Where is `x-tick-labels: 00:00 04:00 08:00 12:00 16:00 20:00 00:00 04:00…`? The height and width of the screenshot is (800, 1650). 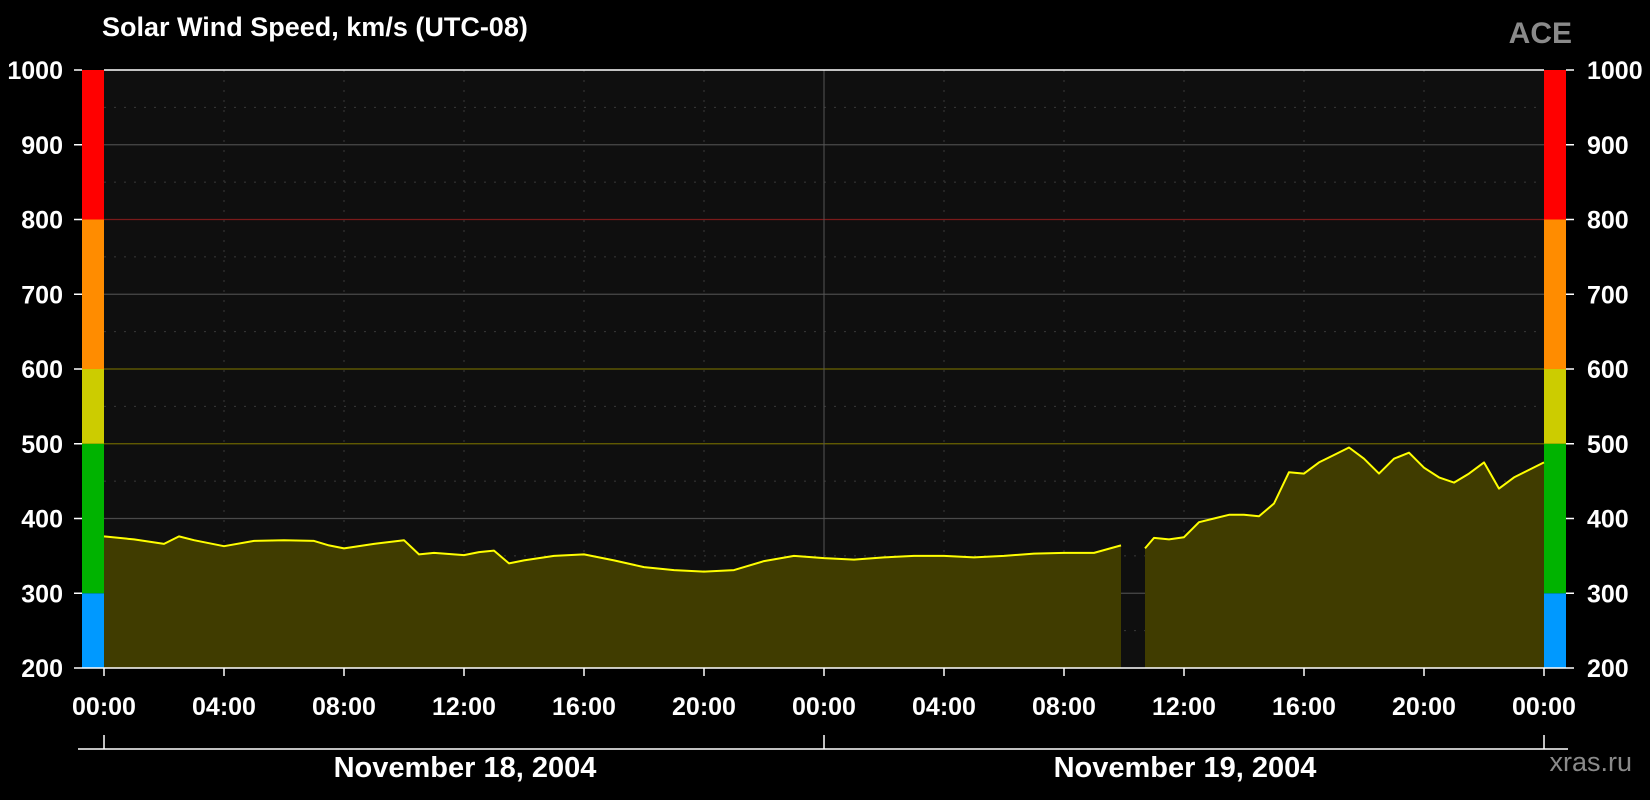
x-tick-labels: 00:00 04:00 08:00 12:00 16:00 20:00 00:00 04:00… is located at coordinates (824, 694).